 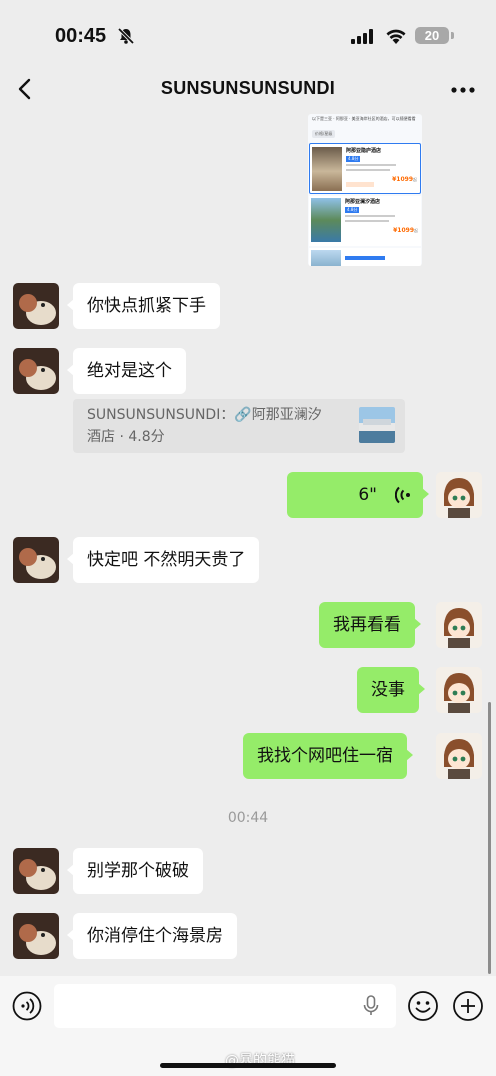 I want to click on voice-duration: 6", so click(x=367, y=495).